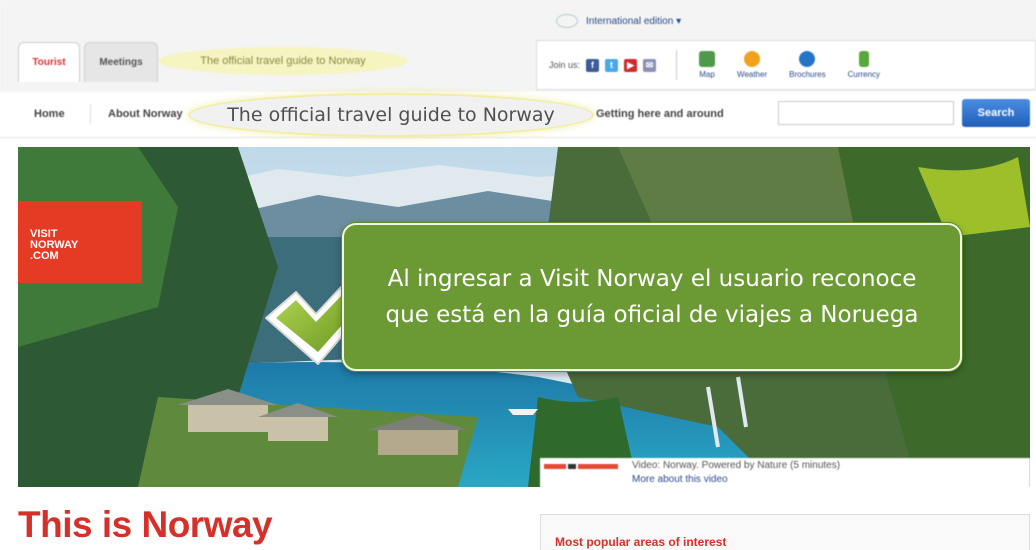 This screenshot has width=1036, height=550. What do you see at coordinates (677, 65) in the screenshot?
I see `divider` at bounding box center [677, 65].